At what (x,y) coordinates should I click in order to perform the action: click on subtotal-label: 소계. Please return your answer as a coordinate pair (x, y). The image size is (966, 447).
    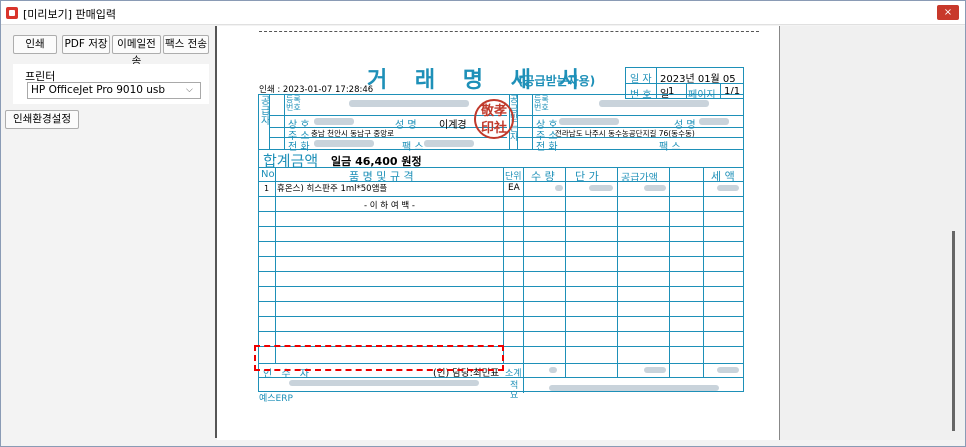
    Looking at the image, I should click on (513, 374).